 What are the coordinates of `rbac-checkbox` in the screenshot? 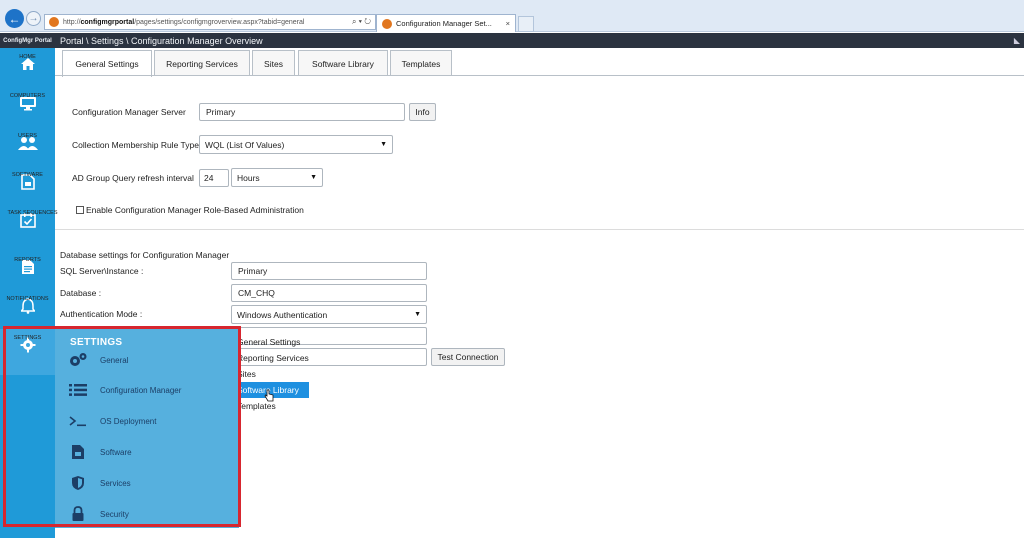 It's located at (80, 210).